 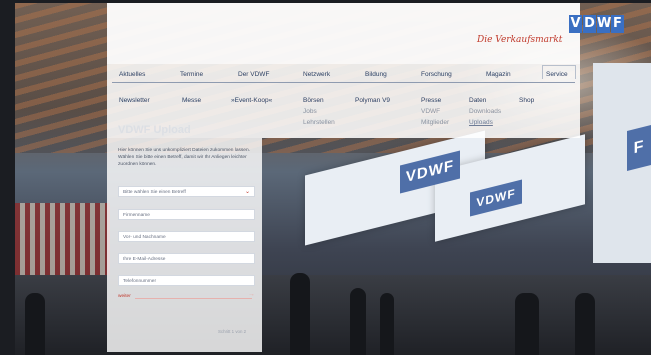 I want to click on subnav-presse: Presse, so click(x=431, y=100).